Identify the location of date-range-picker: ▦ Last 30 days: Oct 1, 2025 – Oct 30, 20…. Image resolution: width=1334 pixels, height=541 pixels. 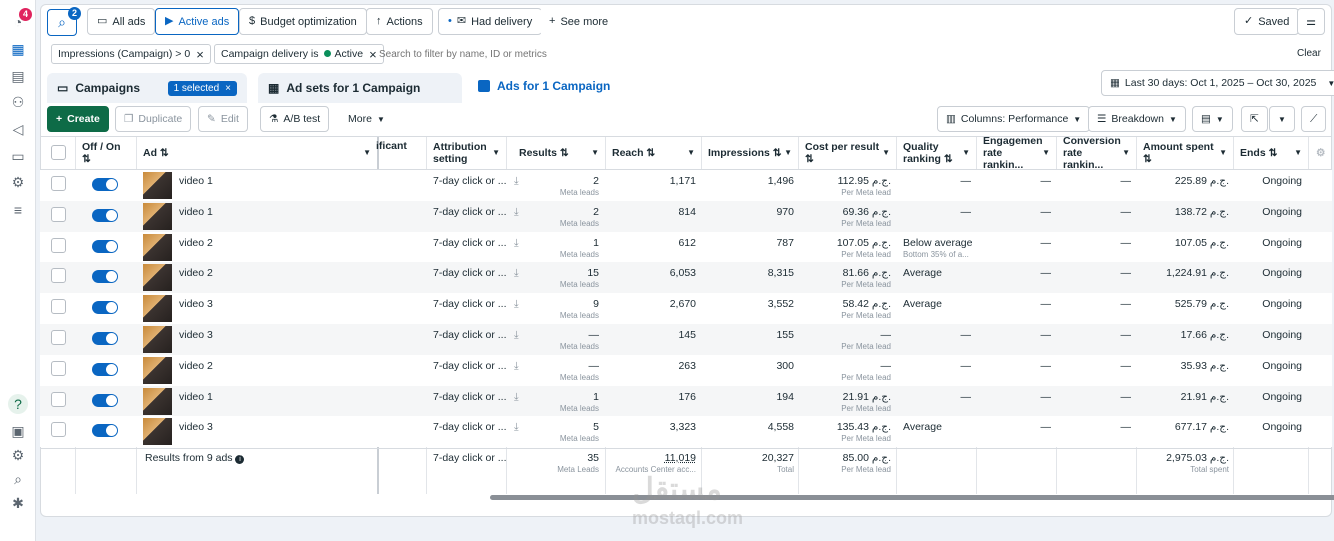
(1217, 83).